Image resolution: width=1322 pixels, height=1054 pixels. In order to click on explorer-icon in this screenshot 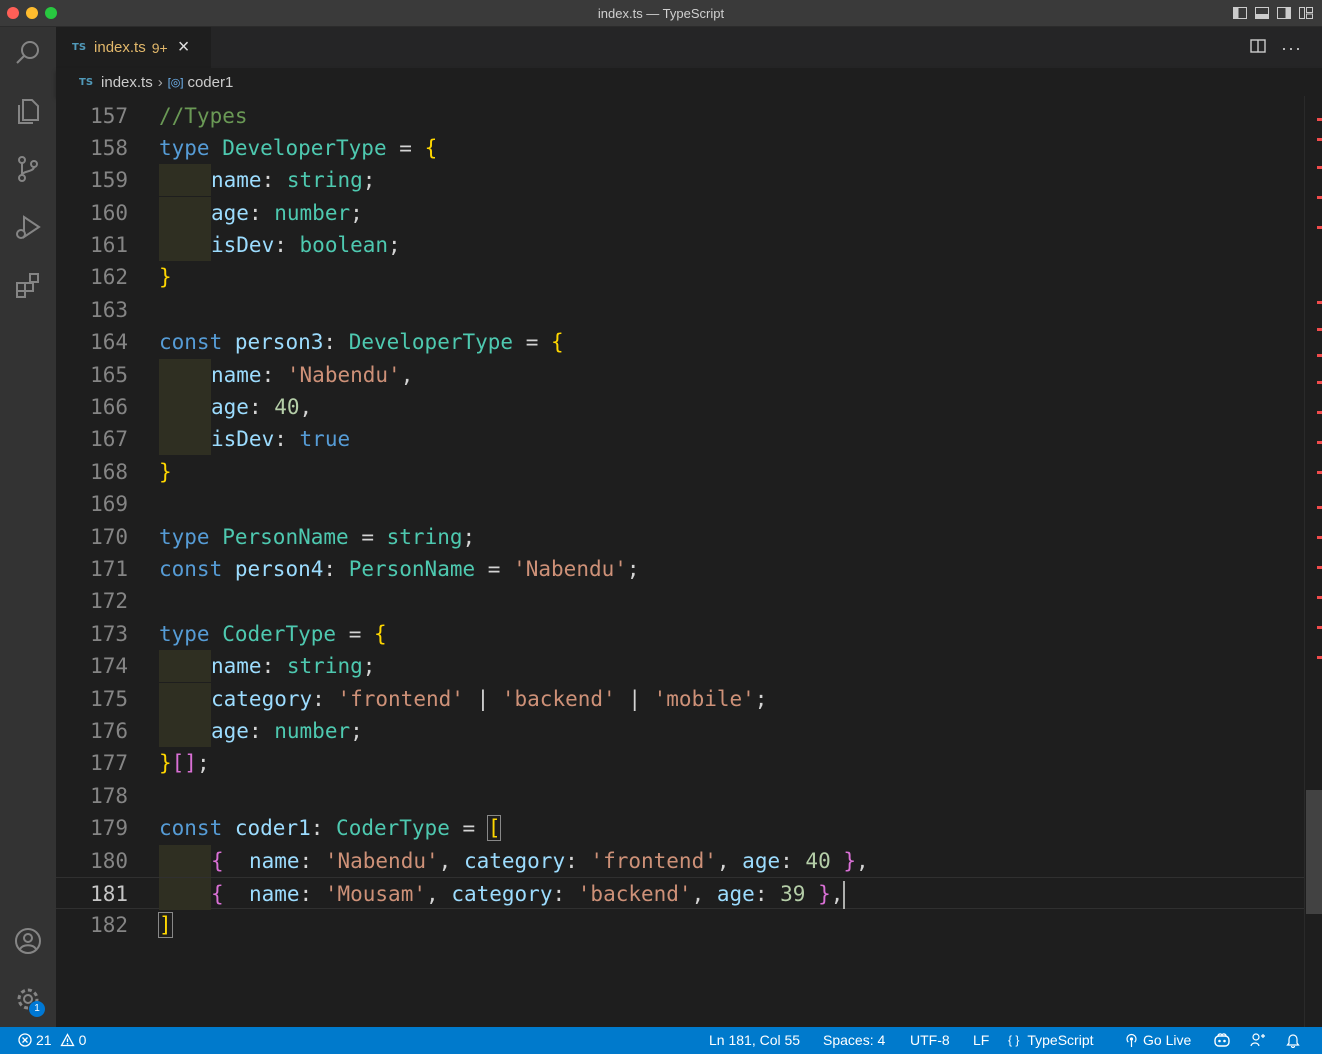, I will do `click(28, 111)`.